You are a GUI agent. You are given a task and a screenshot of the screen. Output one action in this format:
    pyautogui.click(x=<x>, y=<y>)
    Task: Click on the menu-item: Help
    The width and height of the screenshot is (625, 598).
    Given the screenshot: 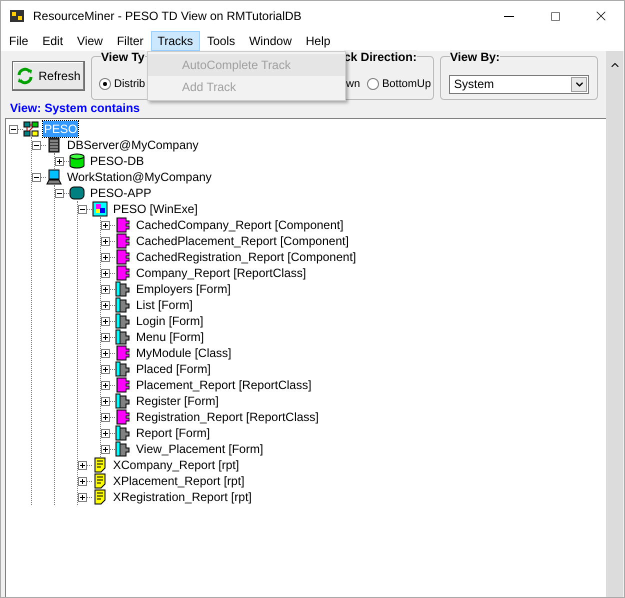 What is the action you would take?
    pyautogui.click(x=318, y=41)
    